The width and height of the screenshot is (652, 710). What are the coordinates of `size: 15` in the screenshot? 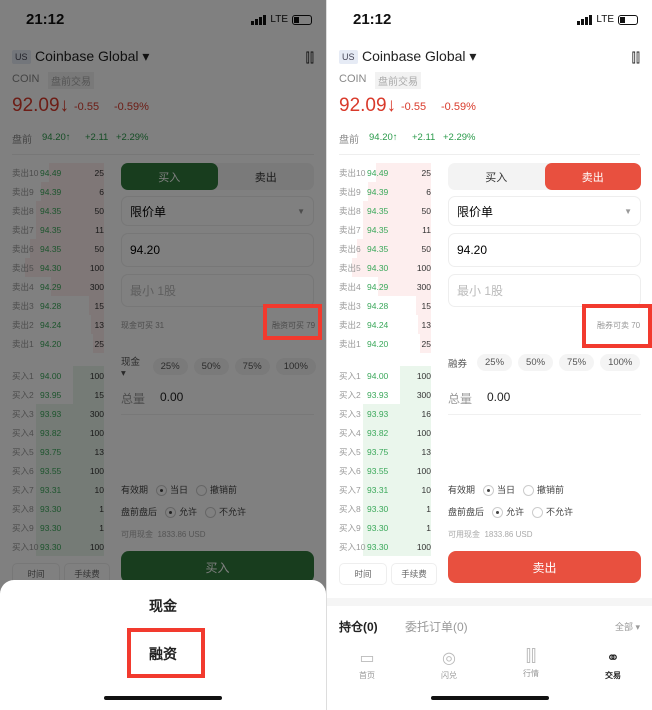 It's located at (426, 305).